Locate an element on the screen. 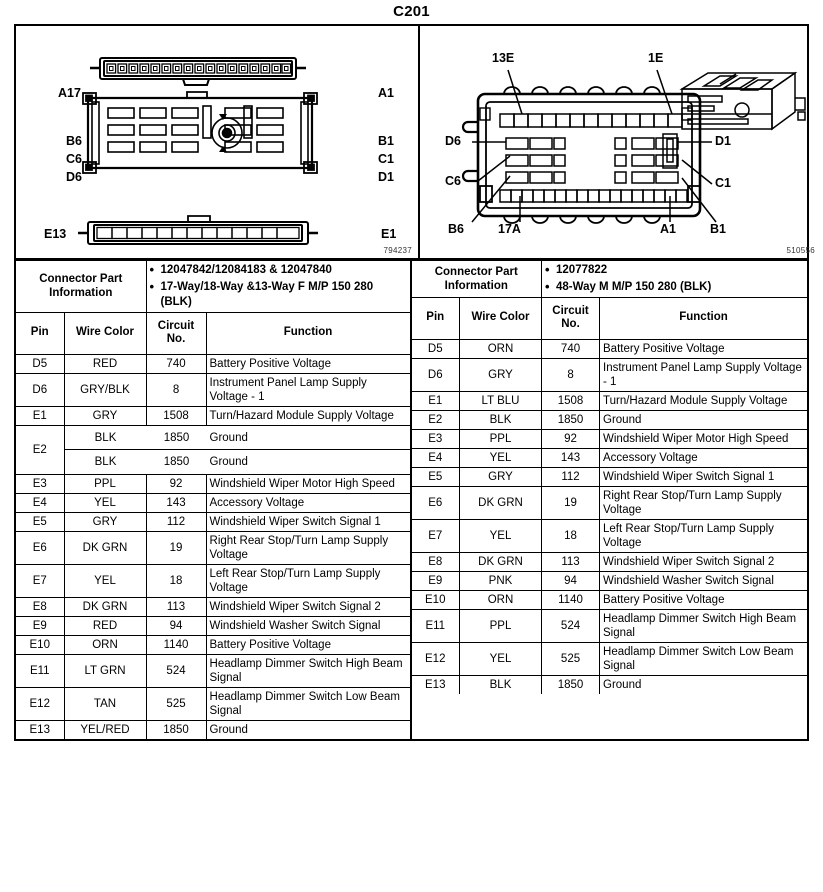  circuit-no-cell: 525 is located at coordinates (571, 659).